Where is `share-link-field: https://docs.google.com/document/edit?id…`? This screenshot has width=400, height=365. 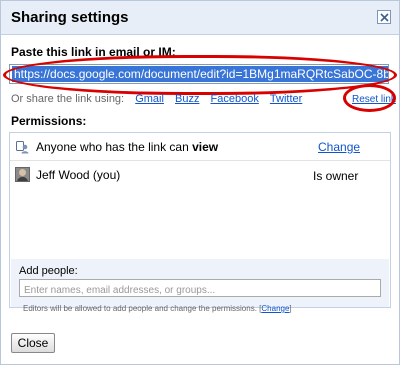 share-link-field: https://docs.google.com/document/edit?id… is located at coordinates (199, 74).